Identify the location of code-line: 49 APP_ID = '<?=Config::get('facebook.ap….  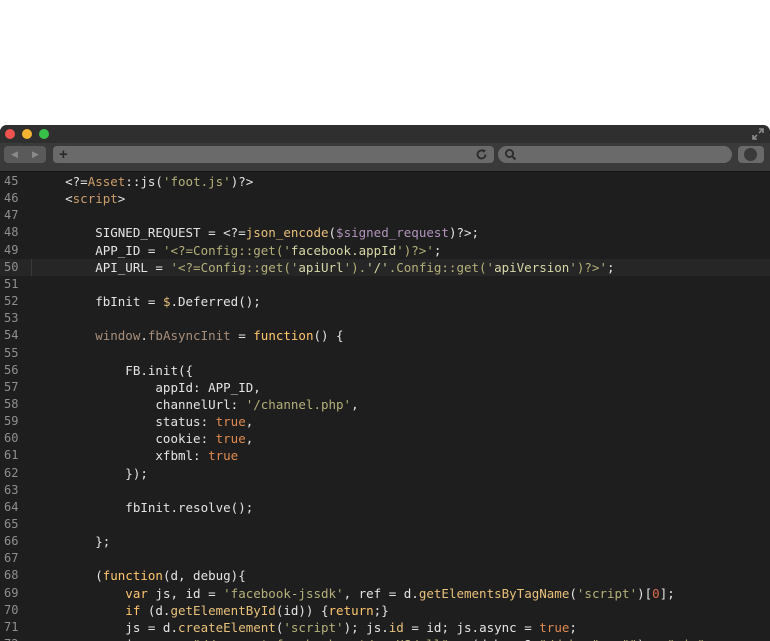
(385, 250).